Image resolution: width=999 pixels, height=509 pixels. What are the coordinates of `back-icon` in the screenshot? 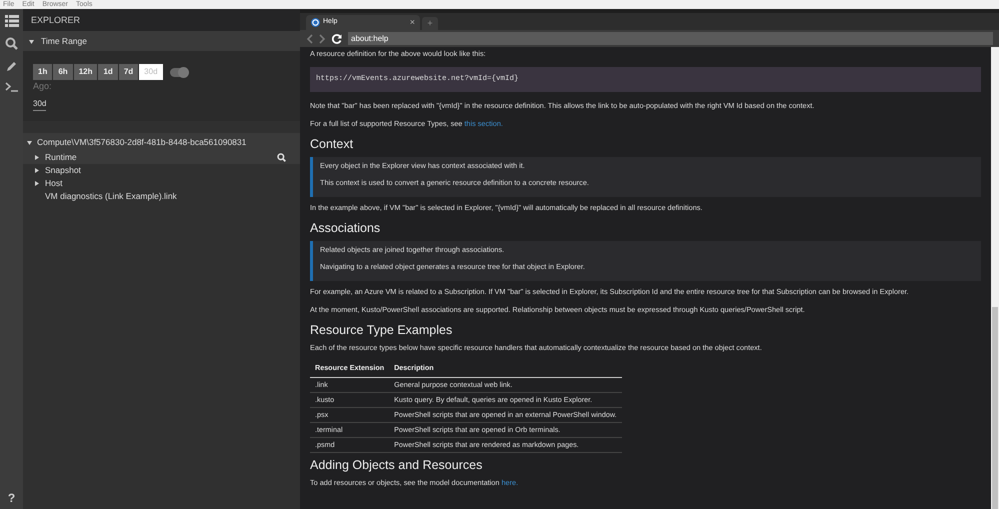 It's located at (309, 39).